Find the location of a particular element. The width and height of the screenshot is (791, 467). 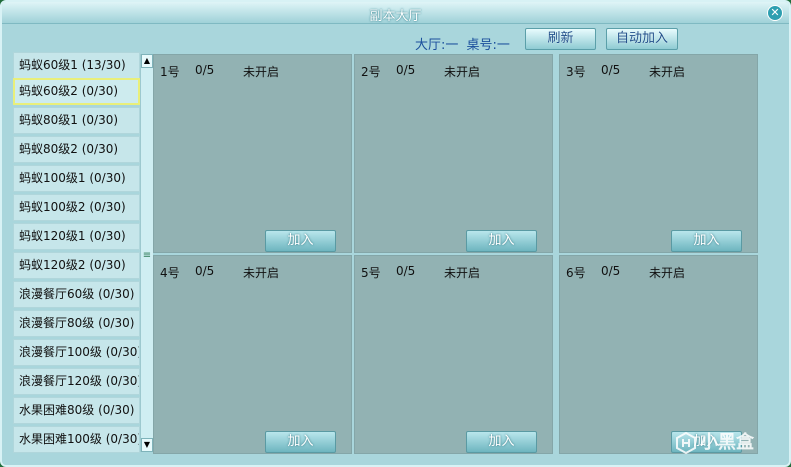

window-title: 副本大厅 is located at coordinates (395, 16).